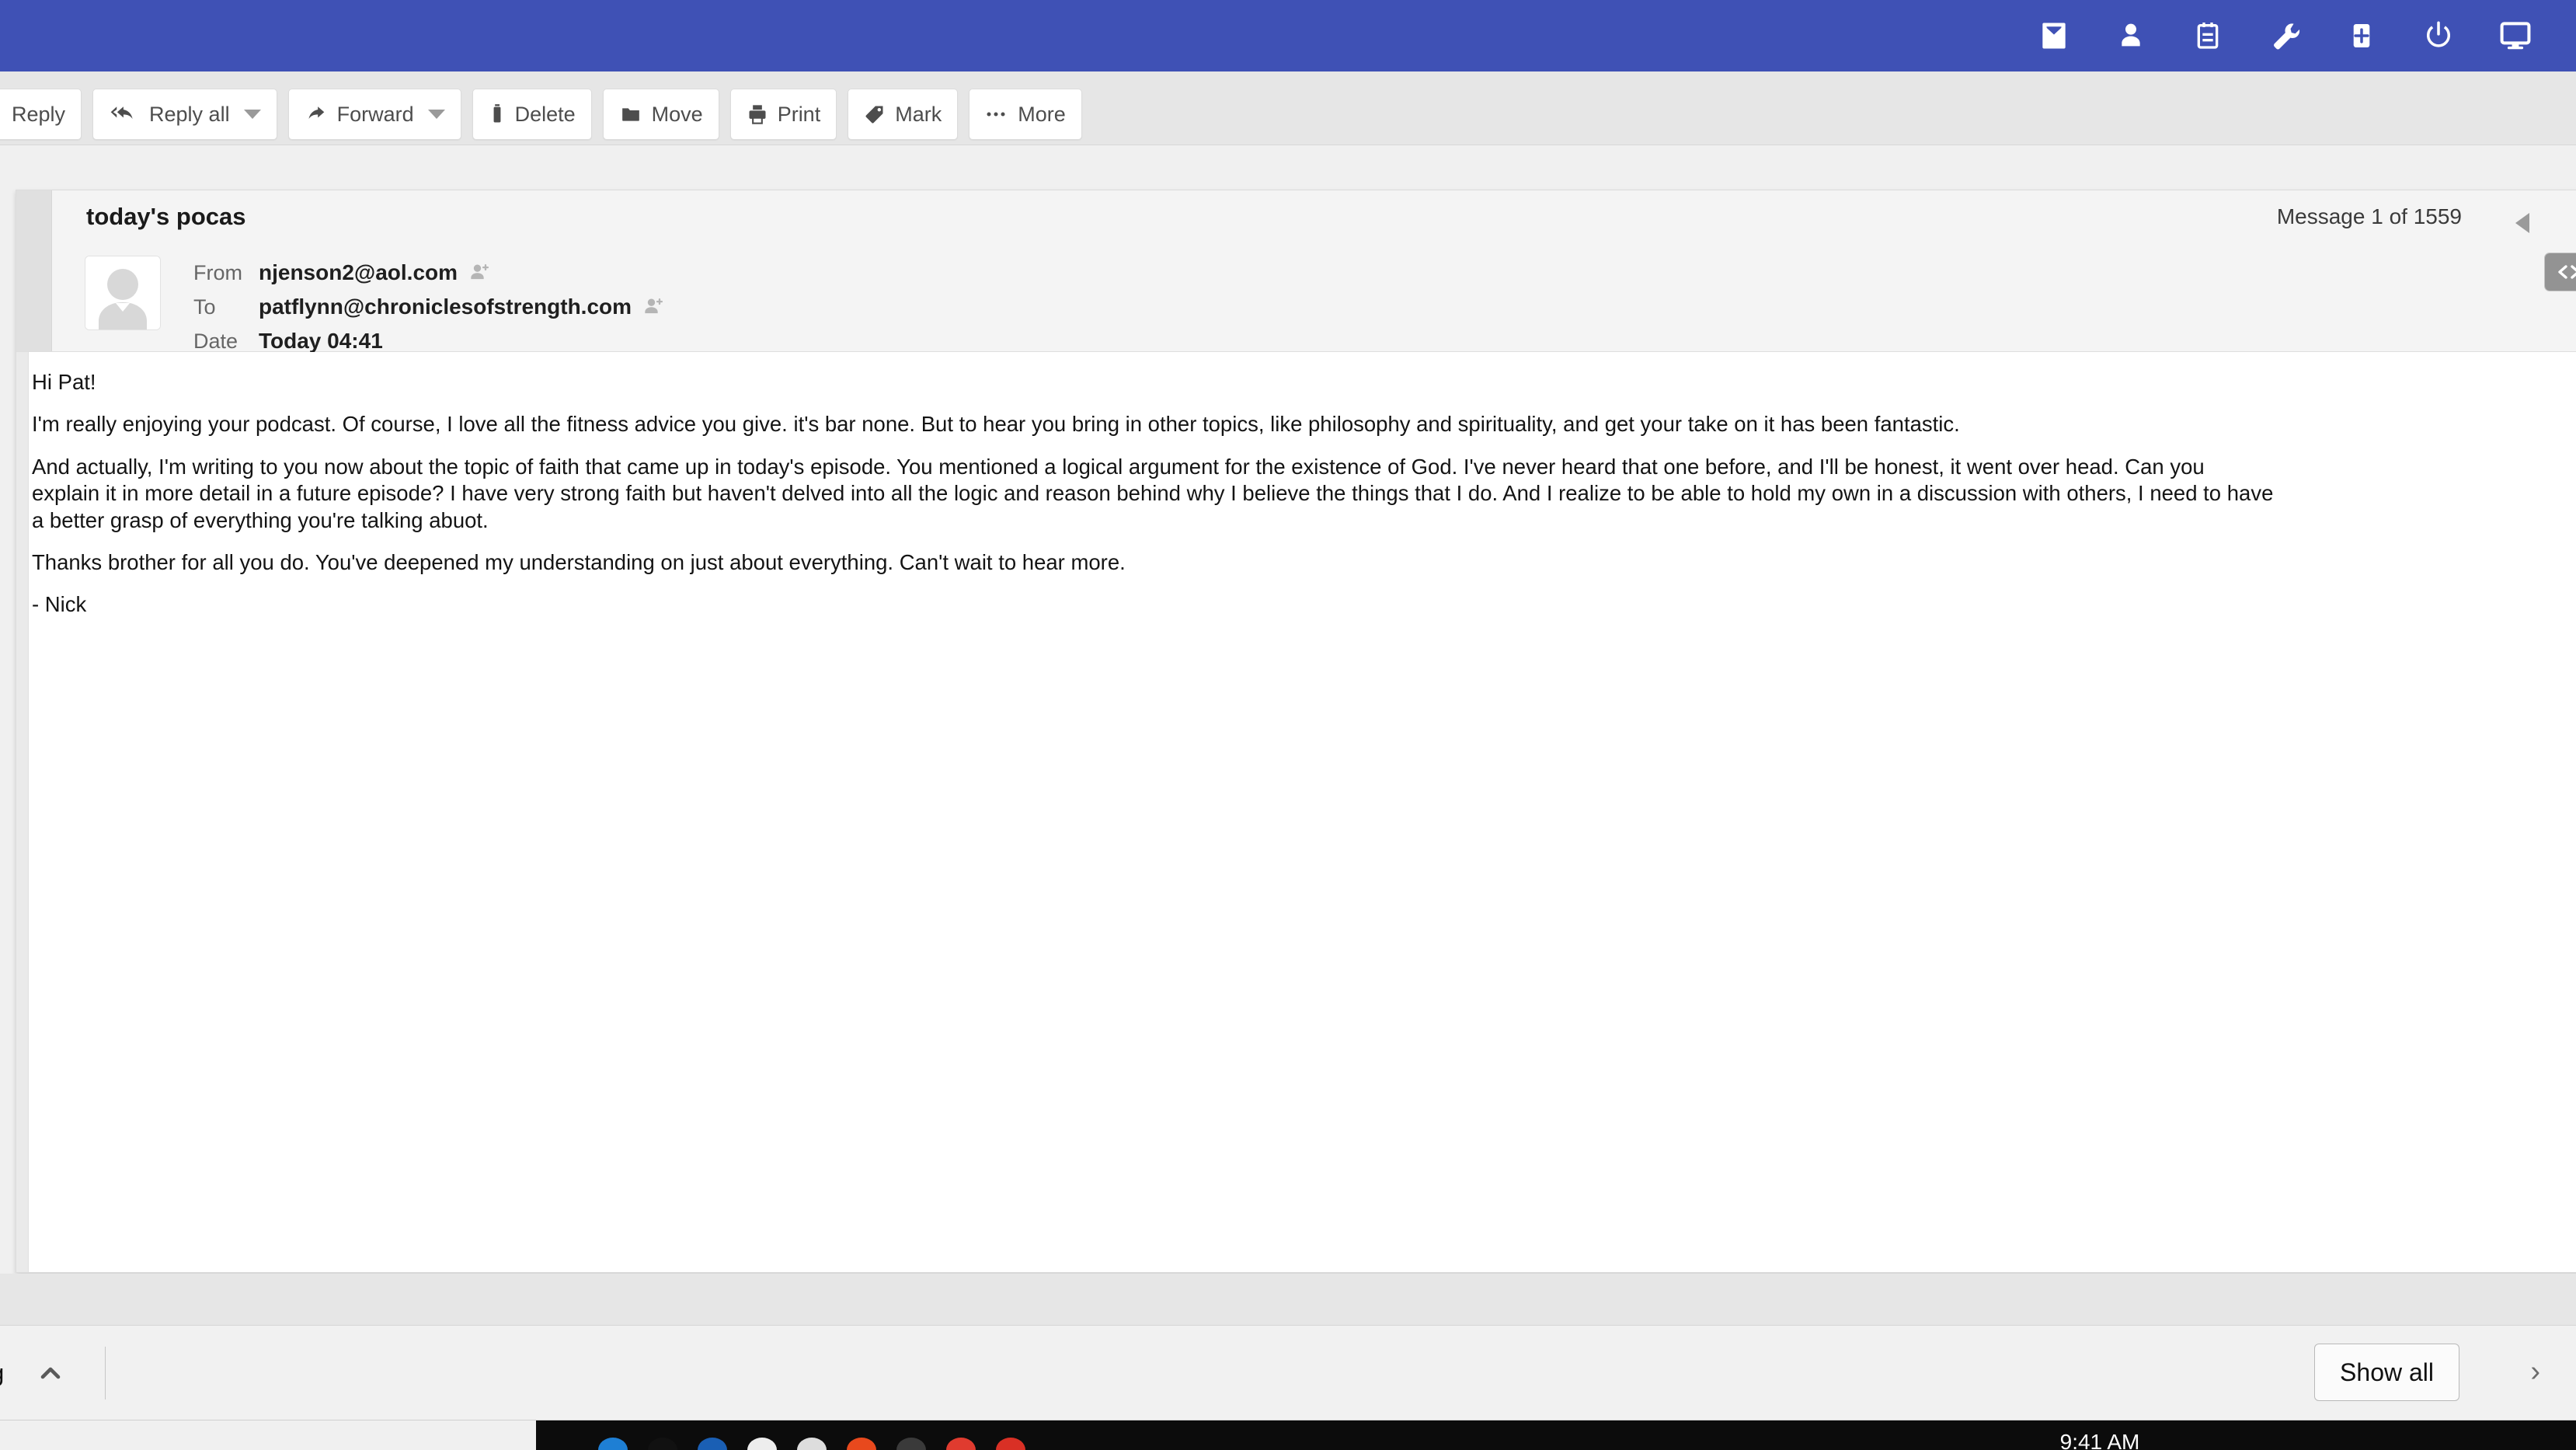 Image resolution: width=2576 pixels, height=1450 pixels. I want to click on avatar, so click(123, 293).